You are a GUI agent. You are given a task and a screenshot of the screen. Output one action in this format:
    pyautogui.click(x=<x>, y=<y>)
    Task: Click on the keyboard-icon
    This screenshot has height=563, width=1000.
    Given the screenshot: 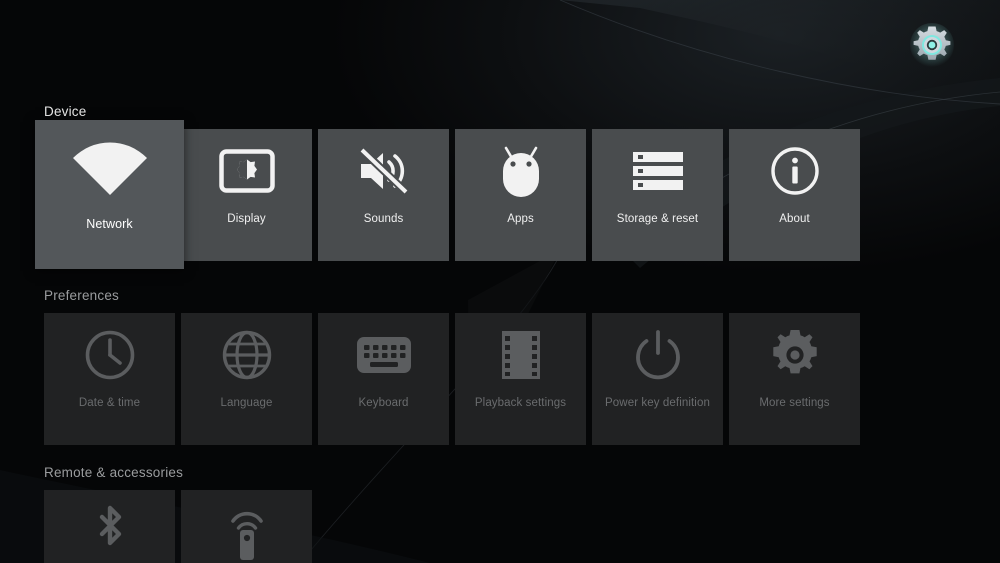 What is the action you would take?
    pyautogui.click(x=383, y=355)
    